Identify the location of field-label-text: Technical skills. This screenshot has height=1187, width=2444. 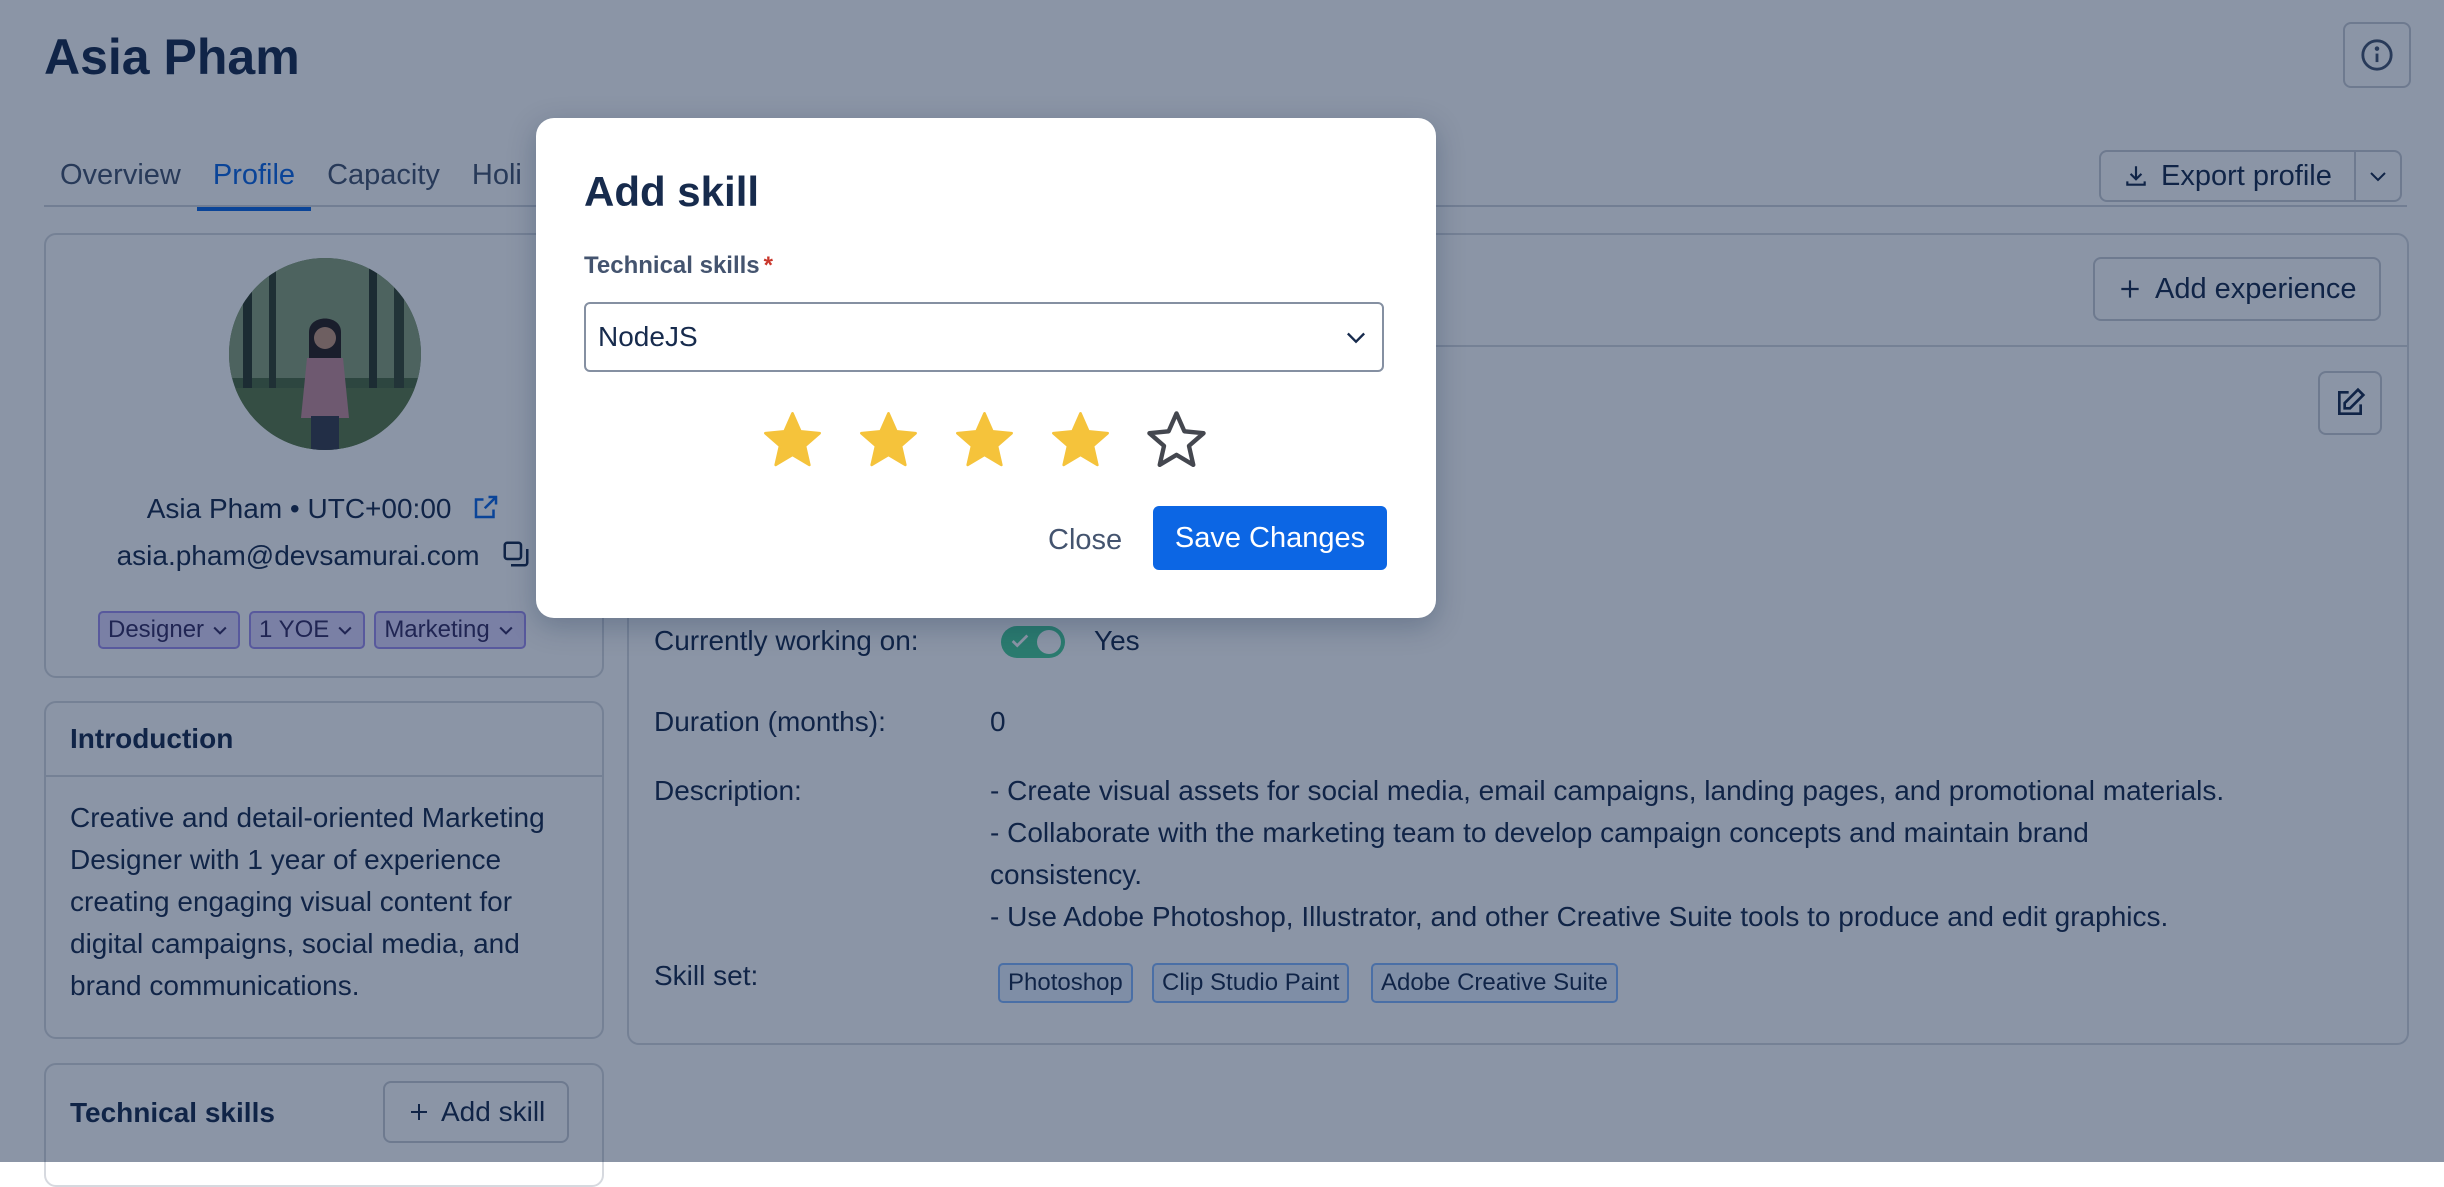
(672, 265).